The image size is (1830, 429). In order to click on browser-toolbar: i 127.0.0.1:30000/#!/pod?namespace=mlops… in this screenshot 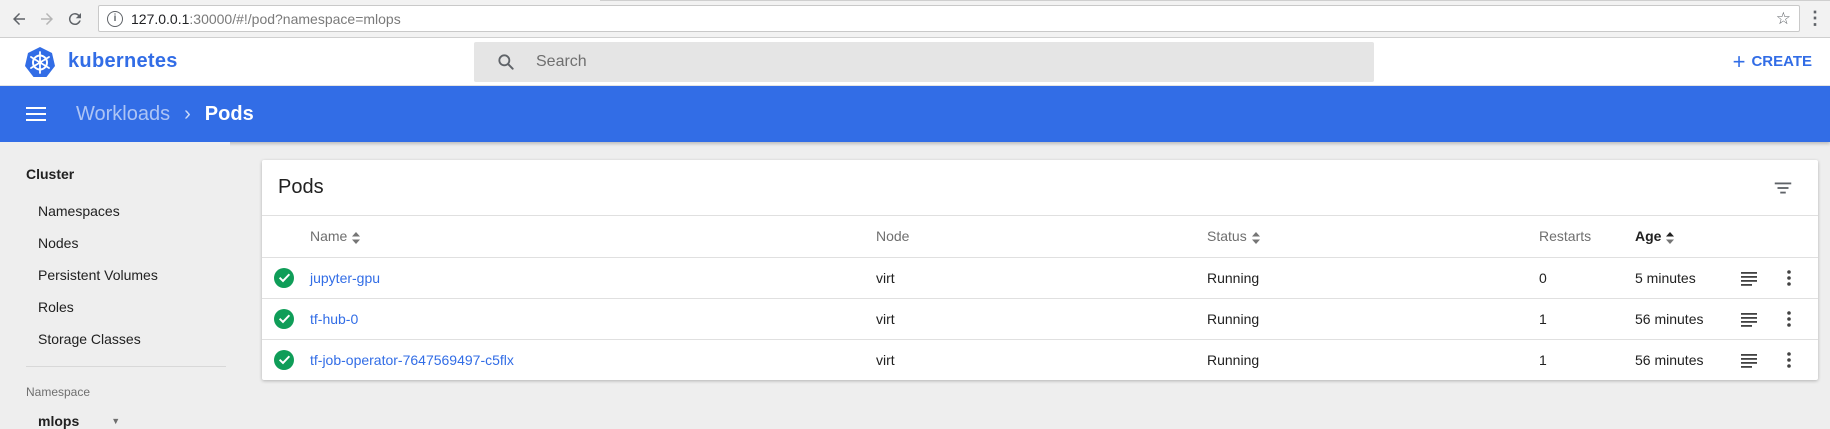, I will do `click(915, 19)`.